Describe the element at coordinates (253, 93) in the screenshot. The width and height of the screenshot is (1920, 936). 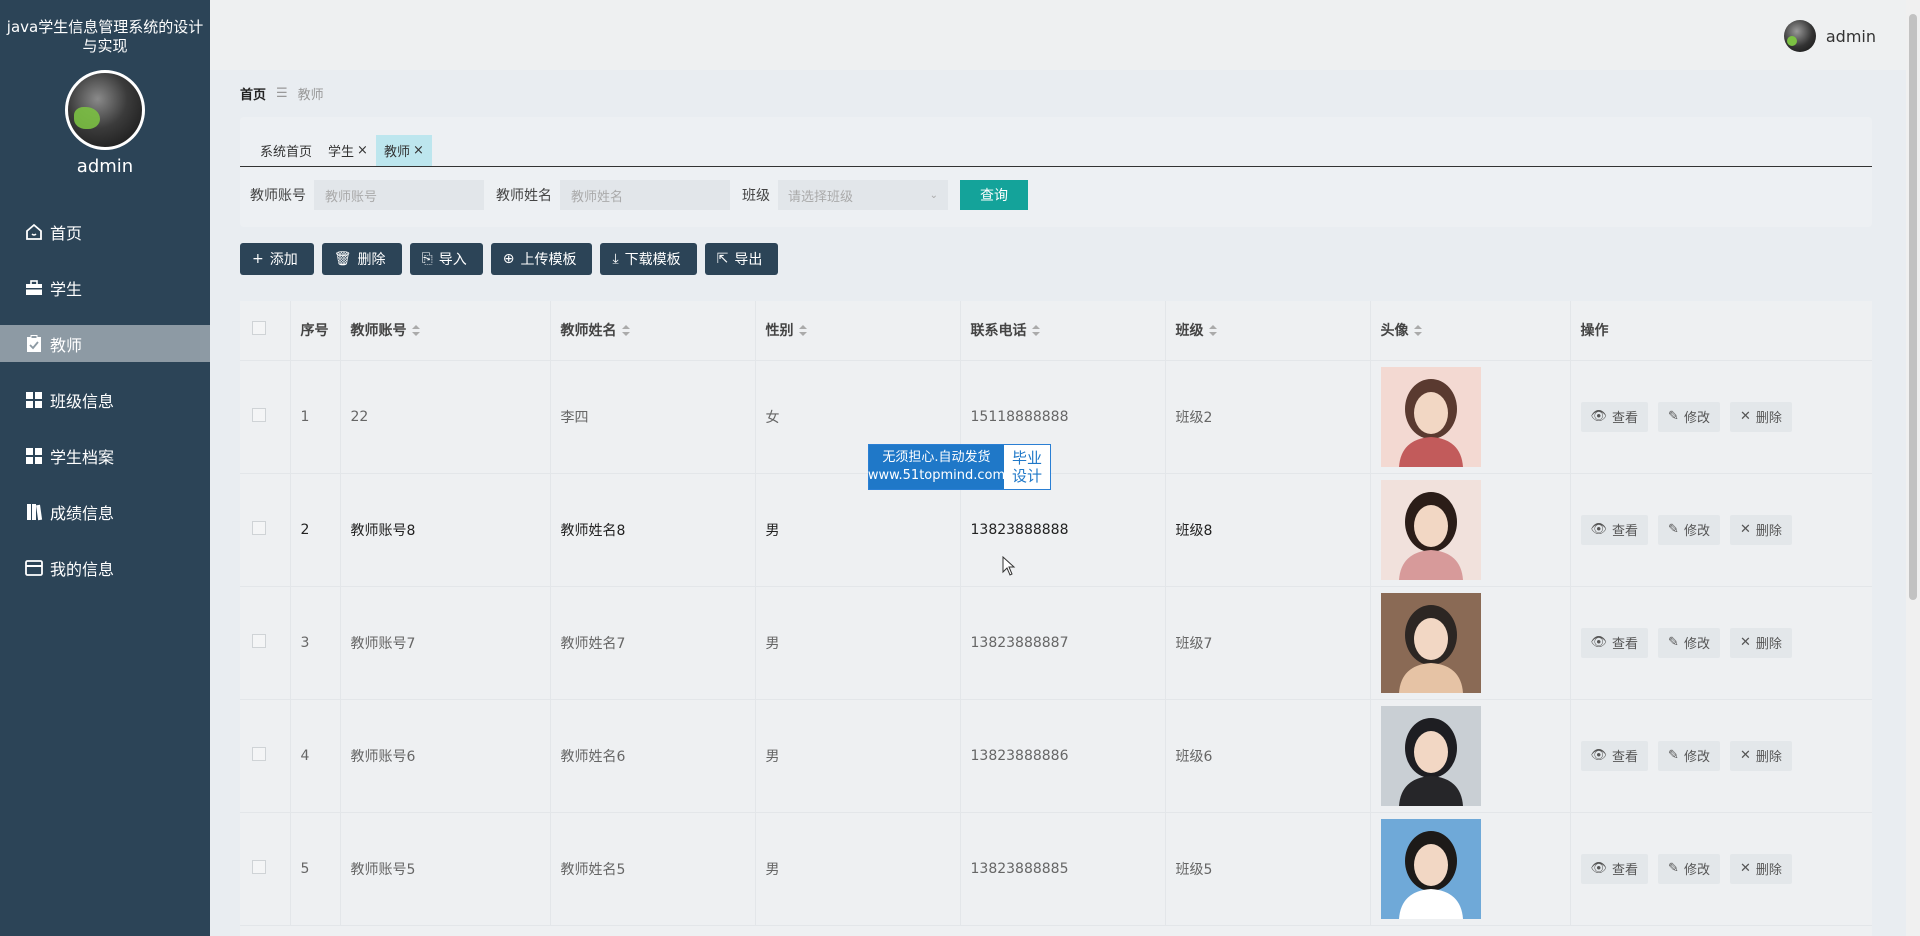
I see `breadcrumb-home: 首页` at that location.